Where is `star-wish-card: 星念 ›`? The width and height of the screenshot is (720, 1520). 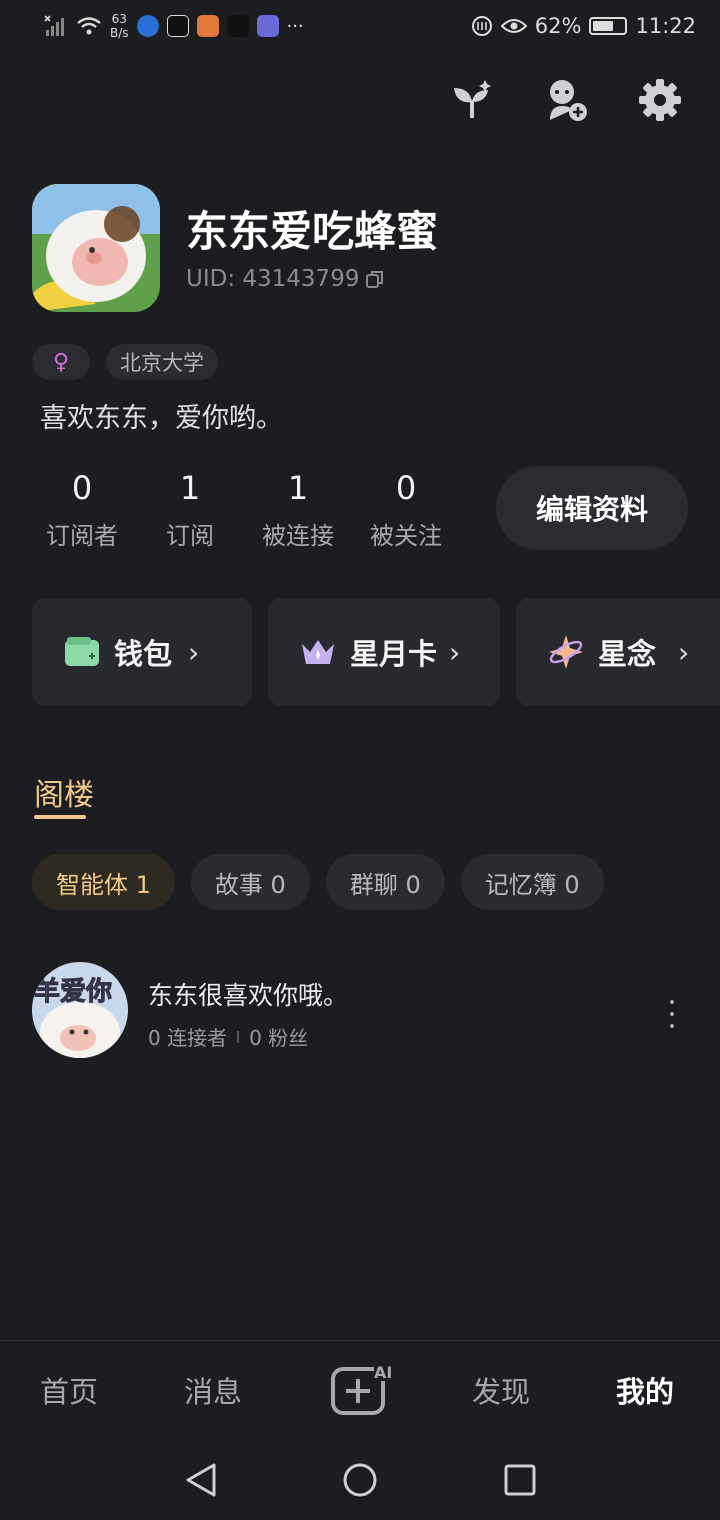
star-wish-card: 星念 › is located at coordinates (618, 652).